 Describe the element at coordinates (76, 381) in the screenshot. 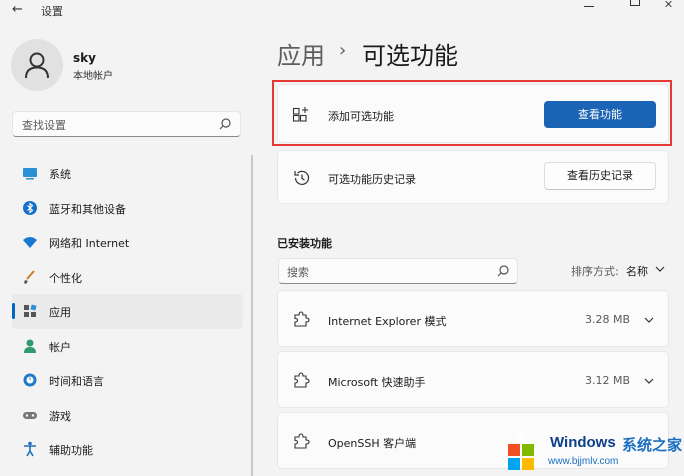

I see `sidebar-item-label: 时间和语言` at that location.